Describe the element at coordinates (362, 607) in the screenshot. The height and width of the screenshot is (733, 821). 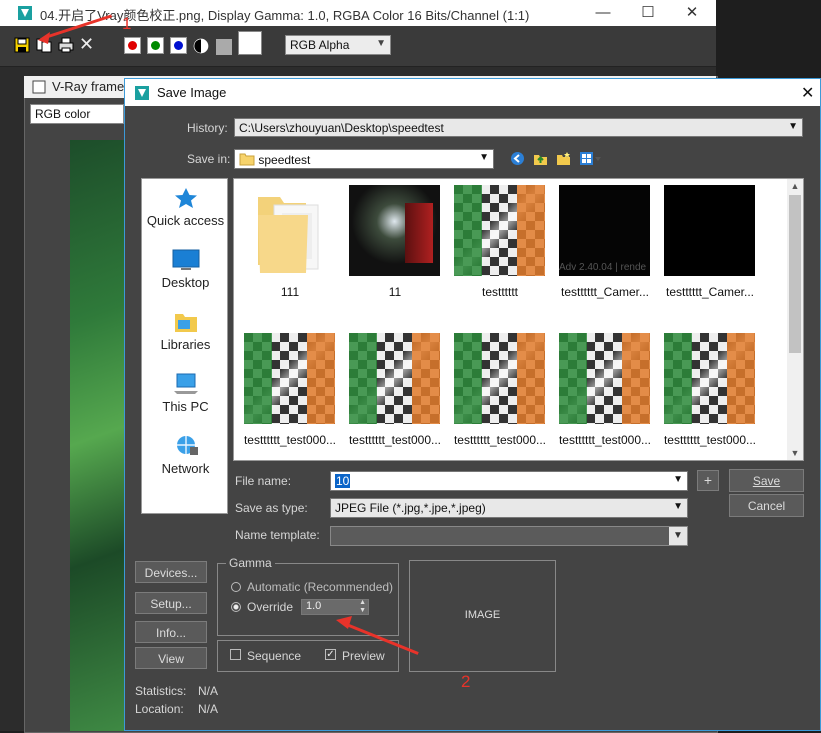
I see `spinner-arrows-icon: ▲ ▼` at that location.